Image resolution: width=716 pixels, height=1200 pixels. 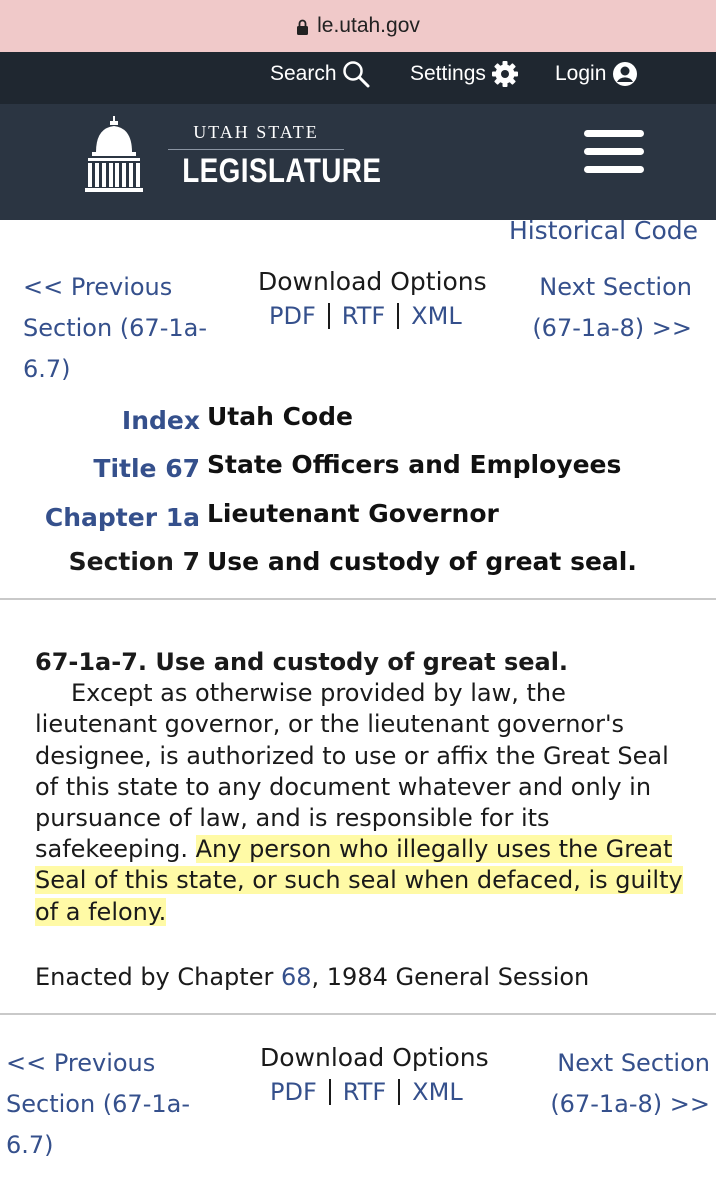 What do you see at coordinates (161, 420) in the screenshot?
I see `breadcrumb-index-link: Index` at bounding box center [161, 420].